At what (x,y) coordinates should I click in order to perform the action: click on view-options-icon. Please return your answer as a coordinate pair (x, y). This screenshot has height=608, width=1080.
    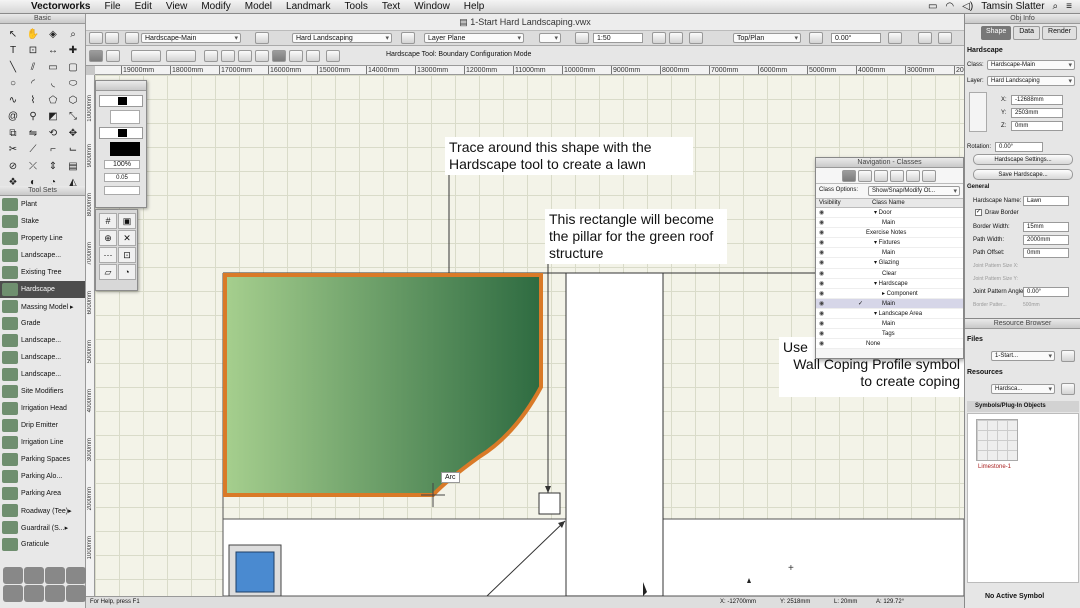
    Looking at the image, I should click on (676, 38).